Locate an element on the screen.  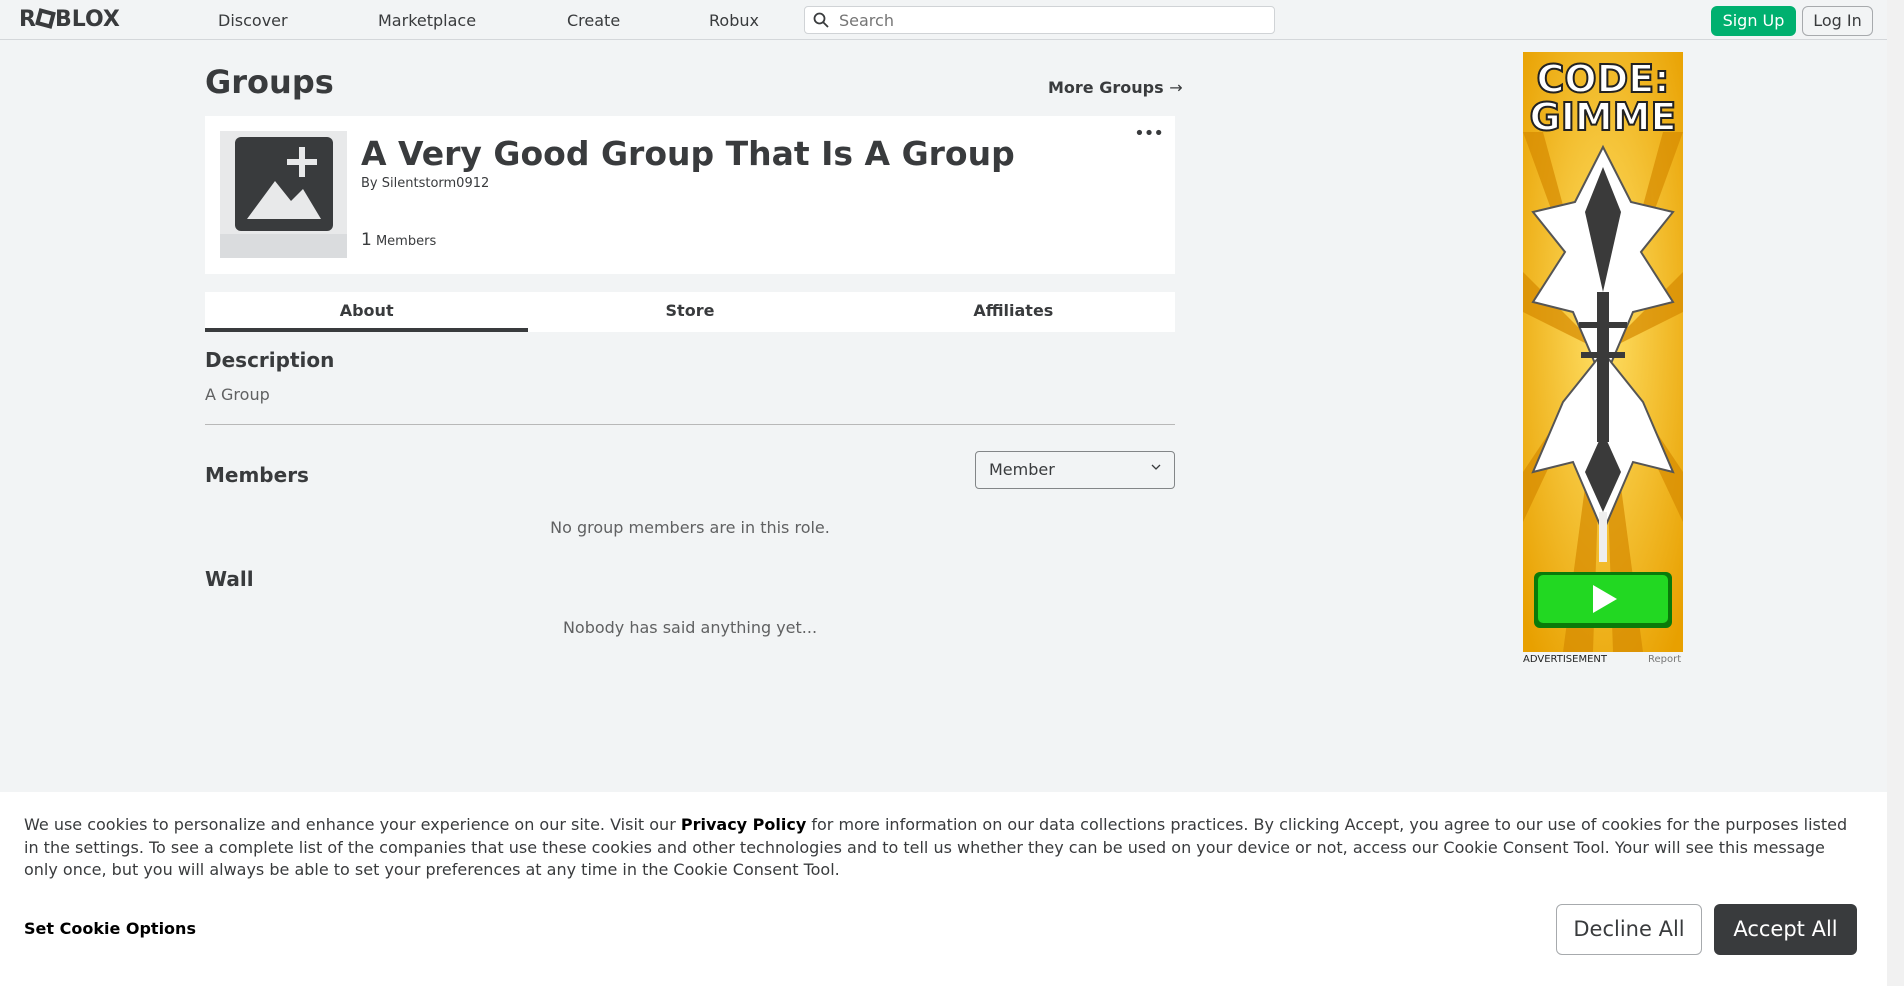
members-empty-message: No group members are in this role. is located at coordinates (690, 527).